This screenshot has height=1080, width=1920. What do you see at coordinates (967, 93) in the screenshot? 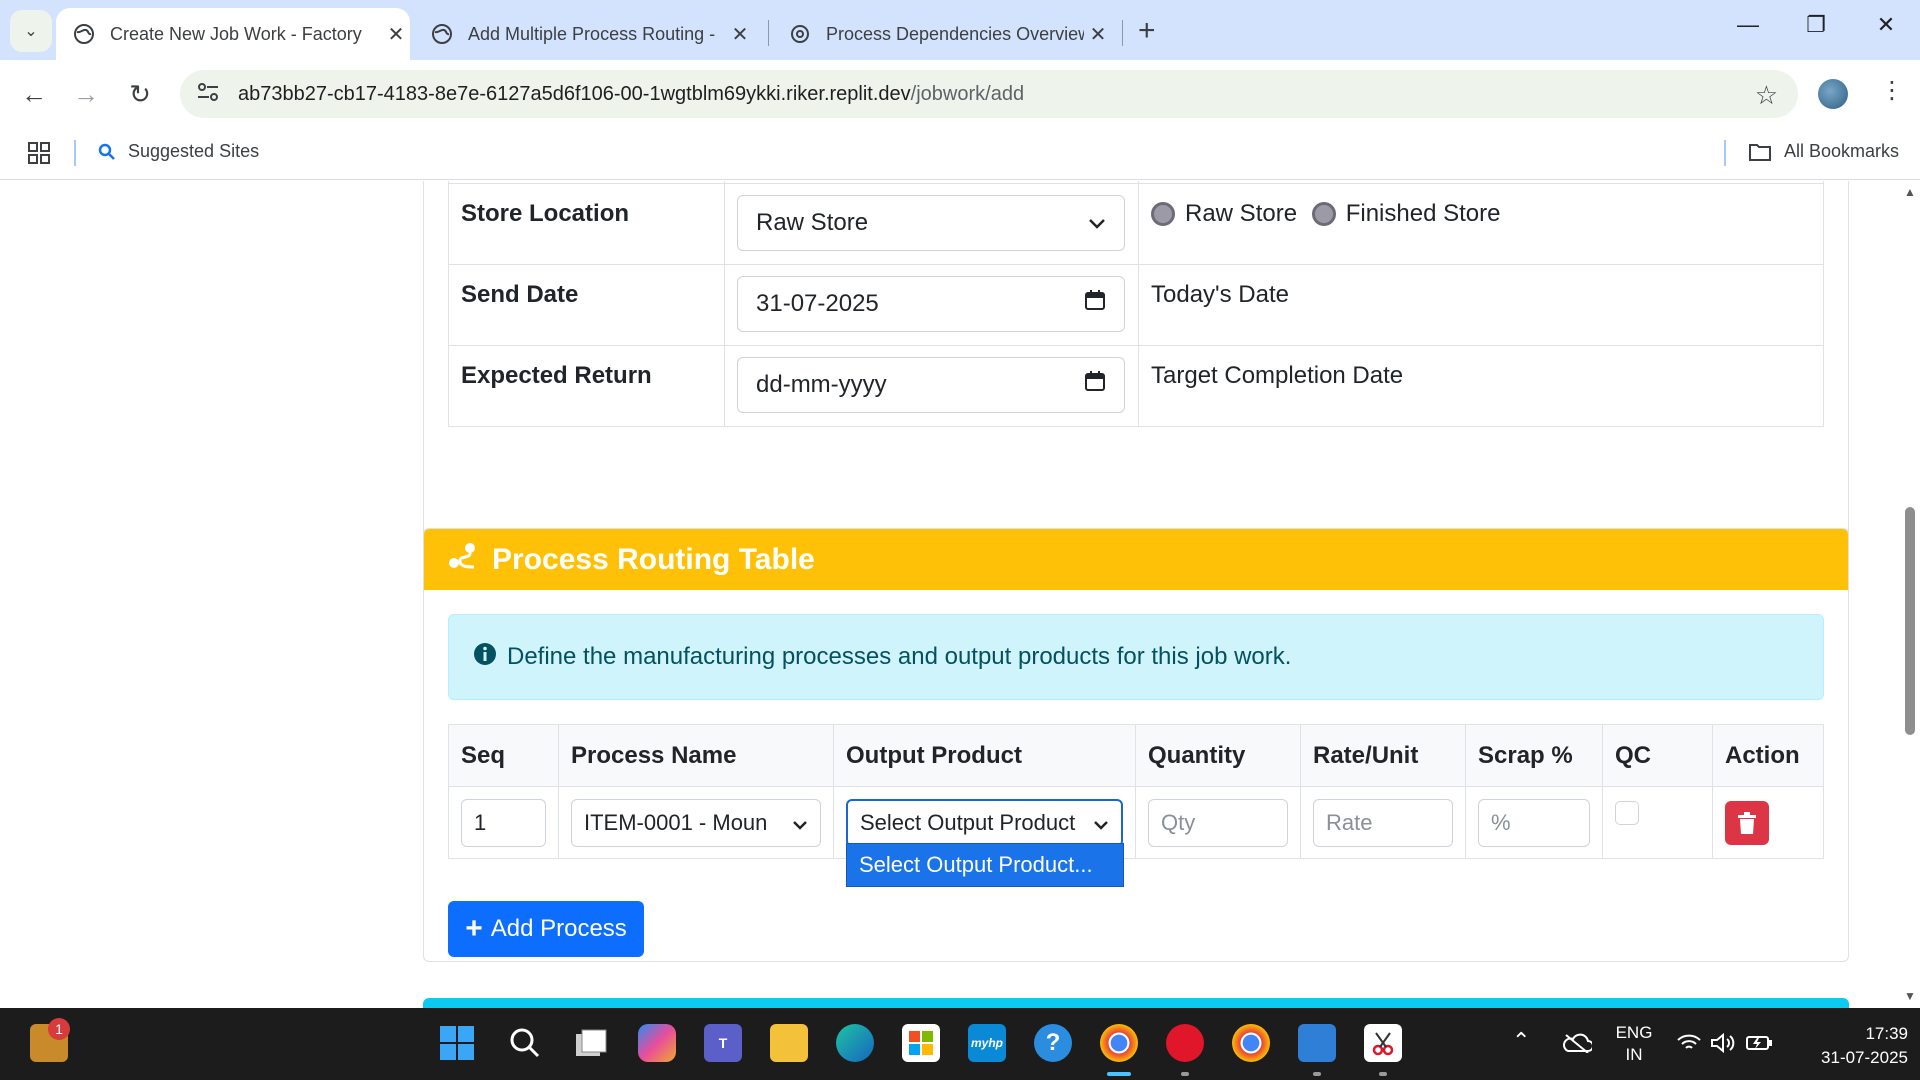
I see `url-path: /jobwork/add` at bounding box center [967, 93].